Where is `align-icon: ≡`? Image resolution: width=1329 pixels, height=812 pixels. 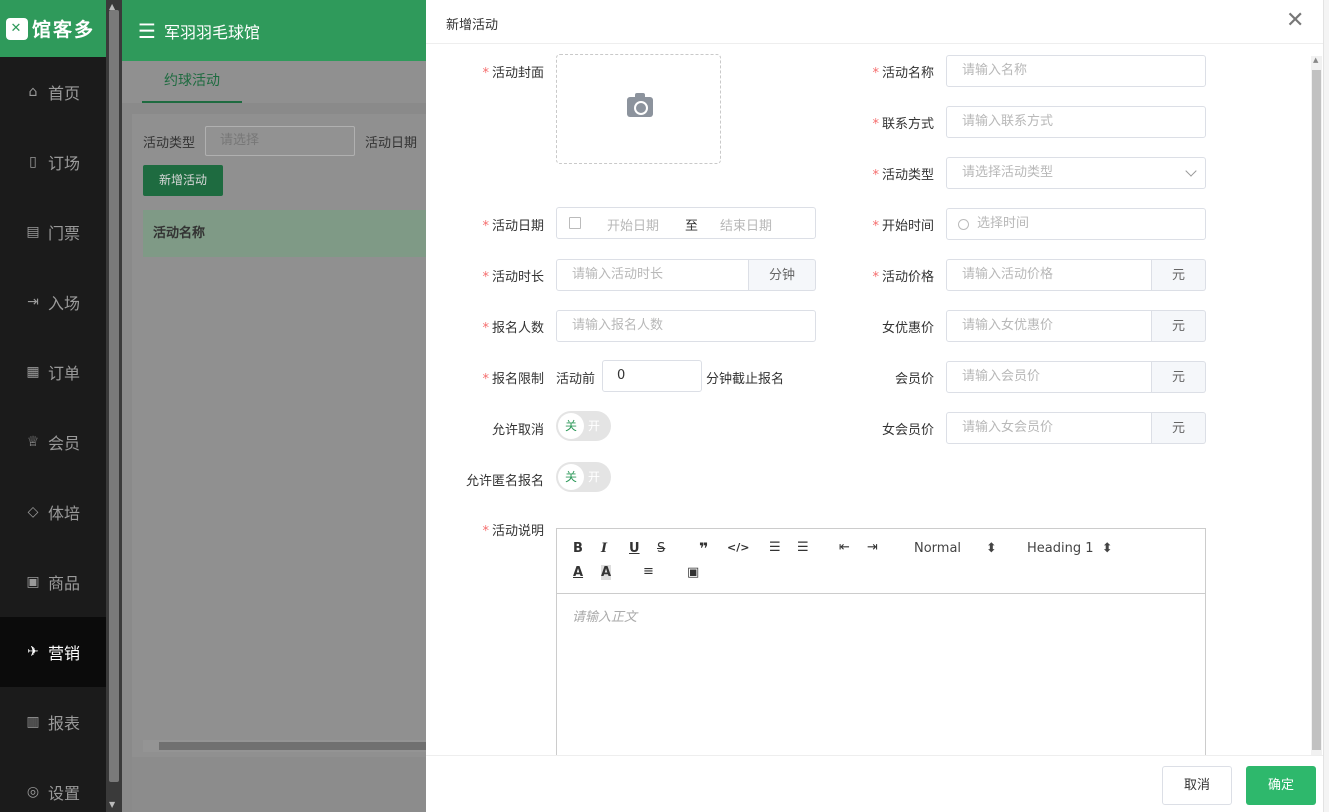 align-icon: ≡ is located at coordinates (648, 571).